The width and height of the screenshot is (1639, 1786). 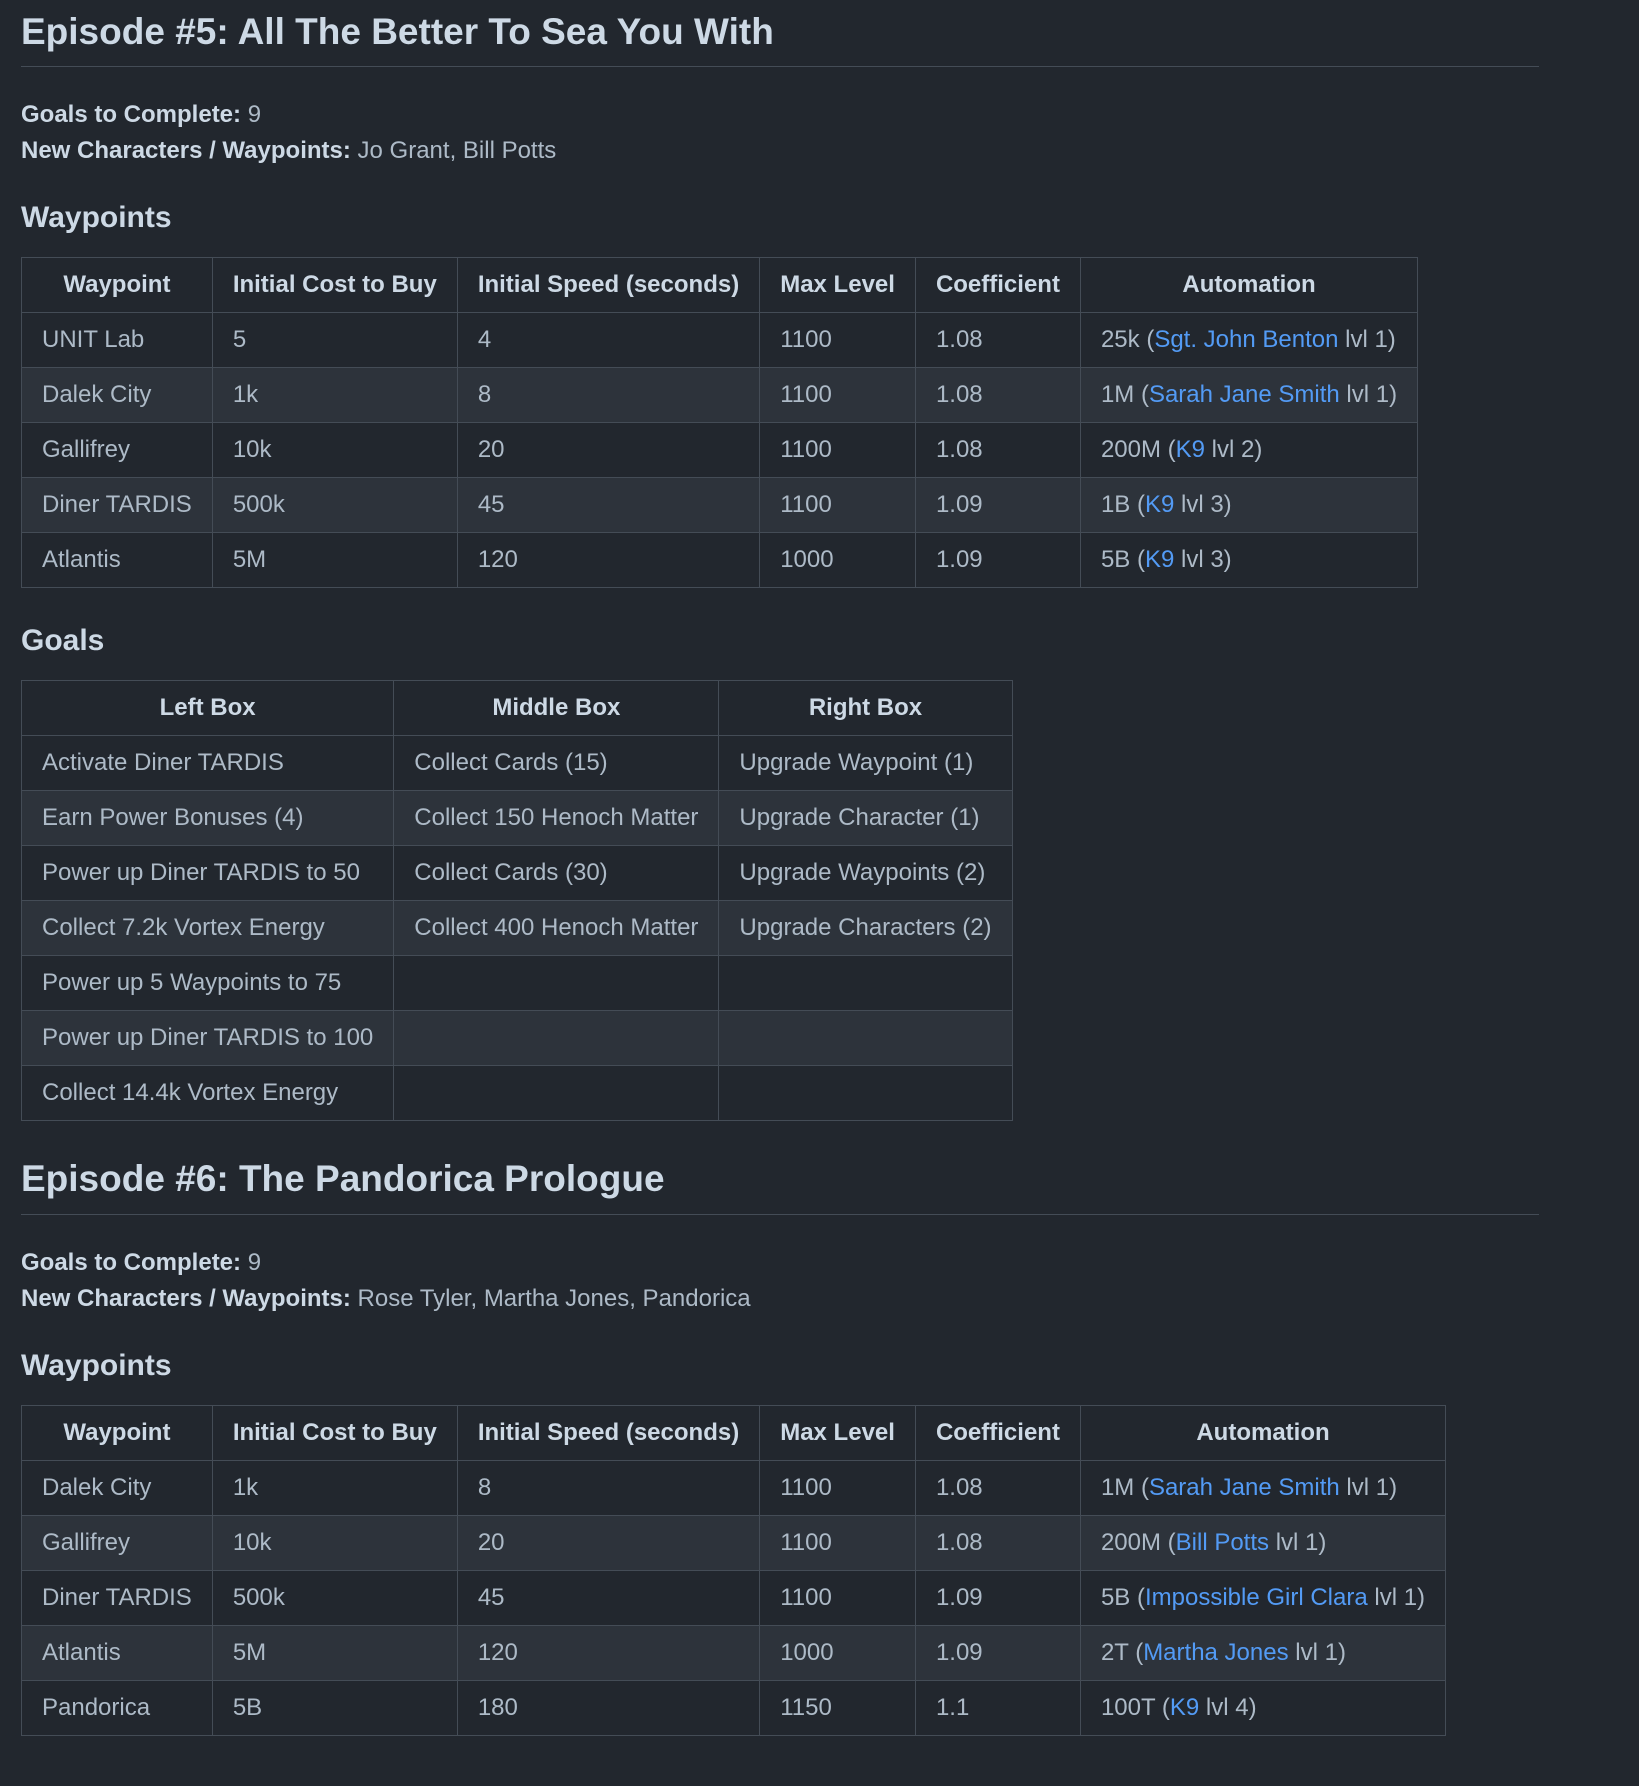 What do you see at coordinates (117, 1707) in the screenshot?
I see `cell-waypoint: Pandorica` at bounding box center [117, 1707].